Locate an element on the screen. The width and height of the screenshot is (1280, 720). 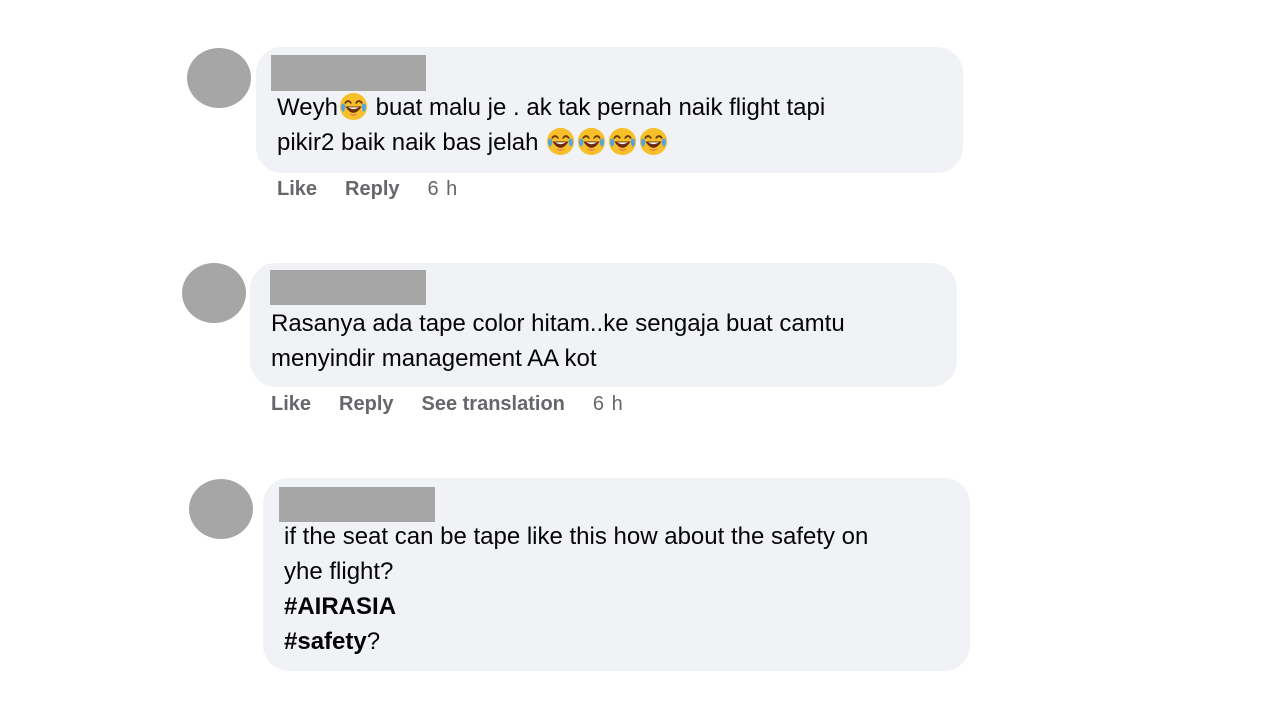
comment-text-part: ? is located at coordinates (373, 641).